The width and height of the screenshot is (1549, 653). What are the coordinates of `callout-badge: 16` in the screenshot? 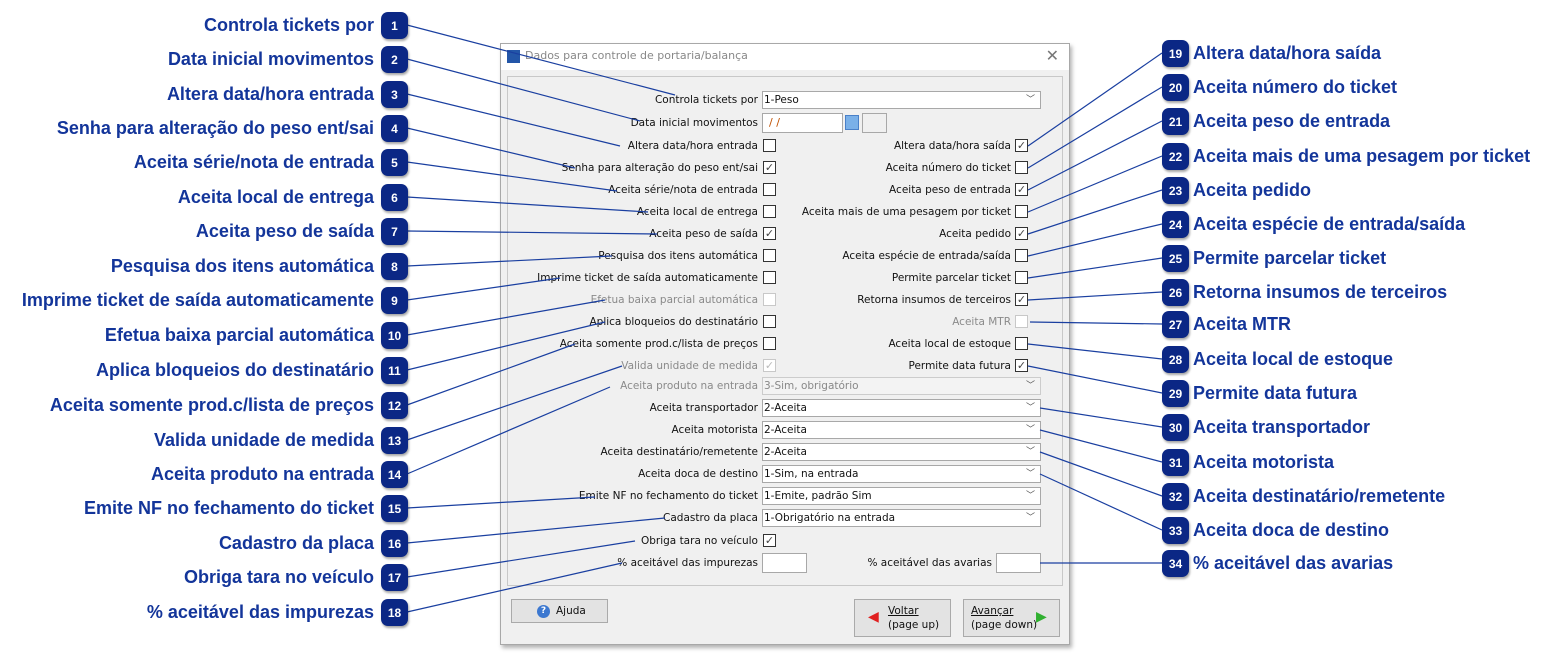 It's located at (394, 543).